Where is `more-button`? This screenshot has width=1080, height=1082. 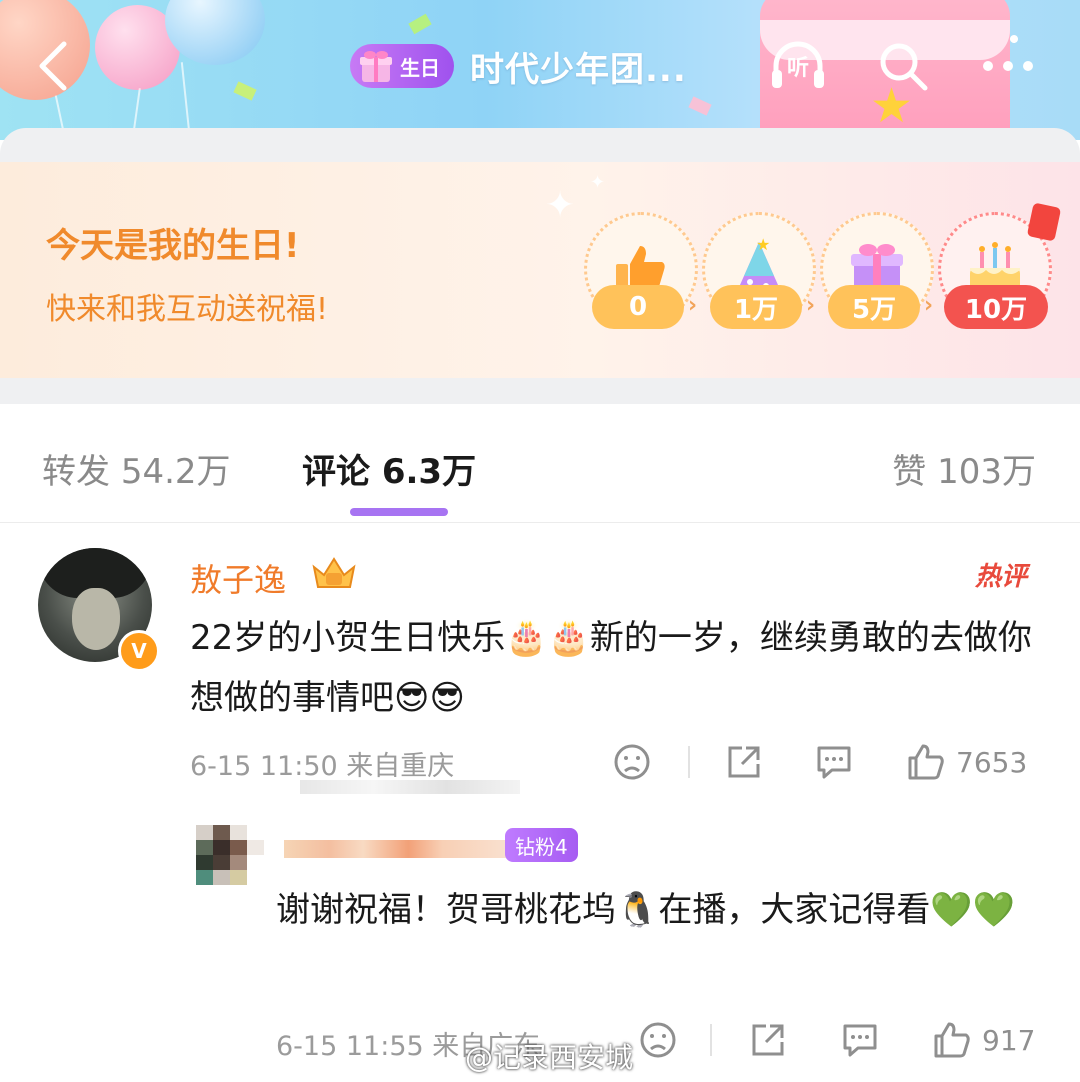
more-button is located at coordinates (1008, 66).